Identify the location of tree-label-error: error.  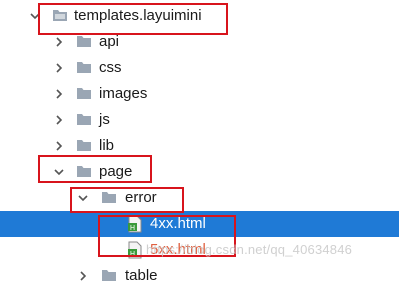
(141, 197).